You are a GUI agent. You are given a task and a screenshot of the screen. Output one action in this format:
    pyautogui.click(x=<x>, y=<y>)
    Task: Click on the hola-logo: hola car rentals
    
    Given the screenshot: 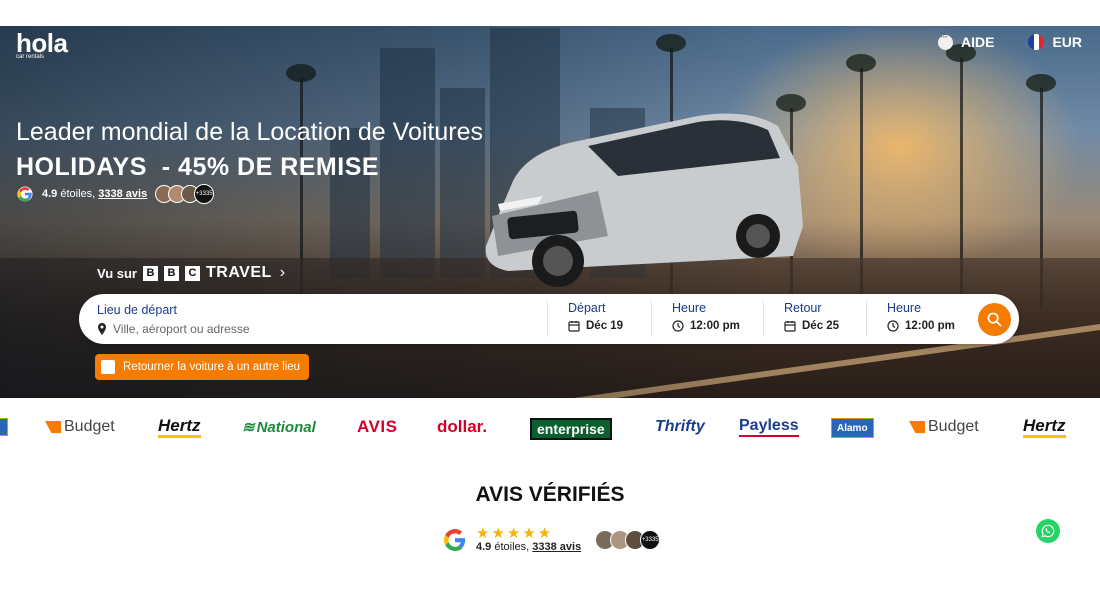 What is the action you would take?
    pyautogui.click(x=42, y=44)
    